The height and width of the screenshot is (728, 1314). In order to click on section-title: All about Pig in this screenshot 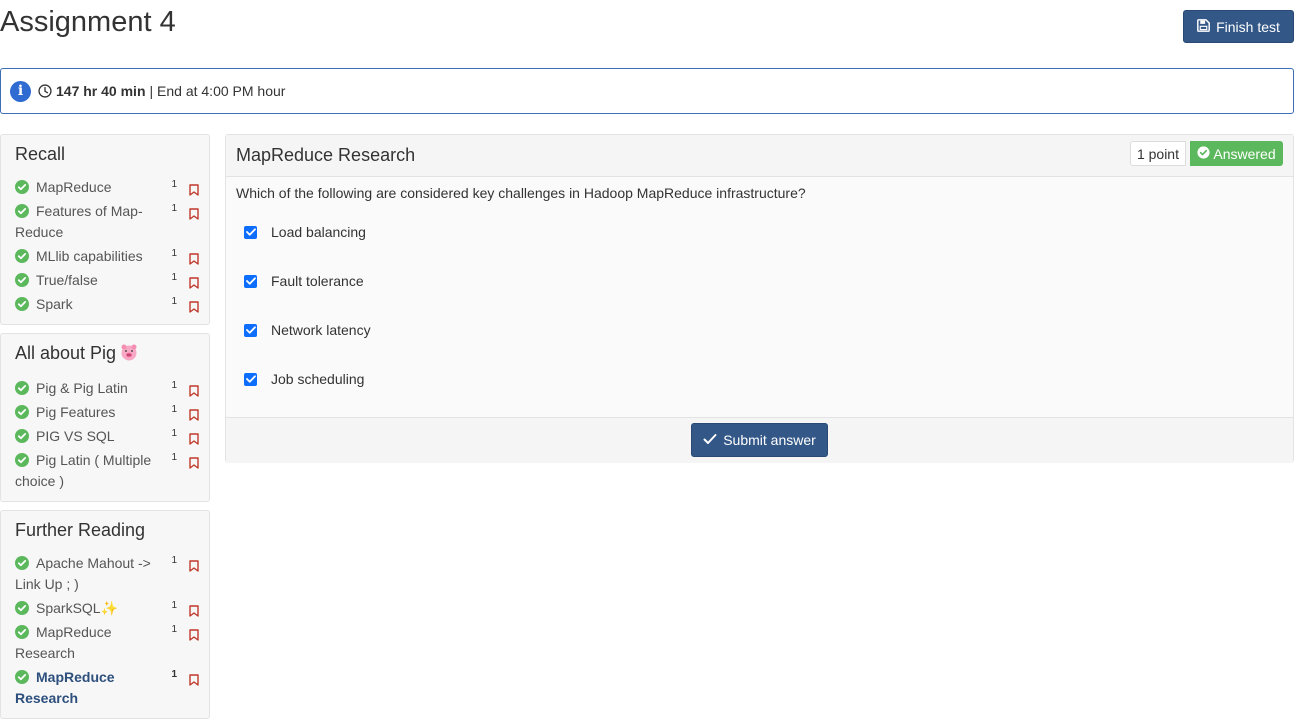, I will do `click(107, 354)`.